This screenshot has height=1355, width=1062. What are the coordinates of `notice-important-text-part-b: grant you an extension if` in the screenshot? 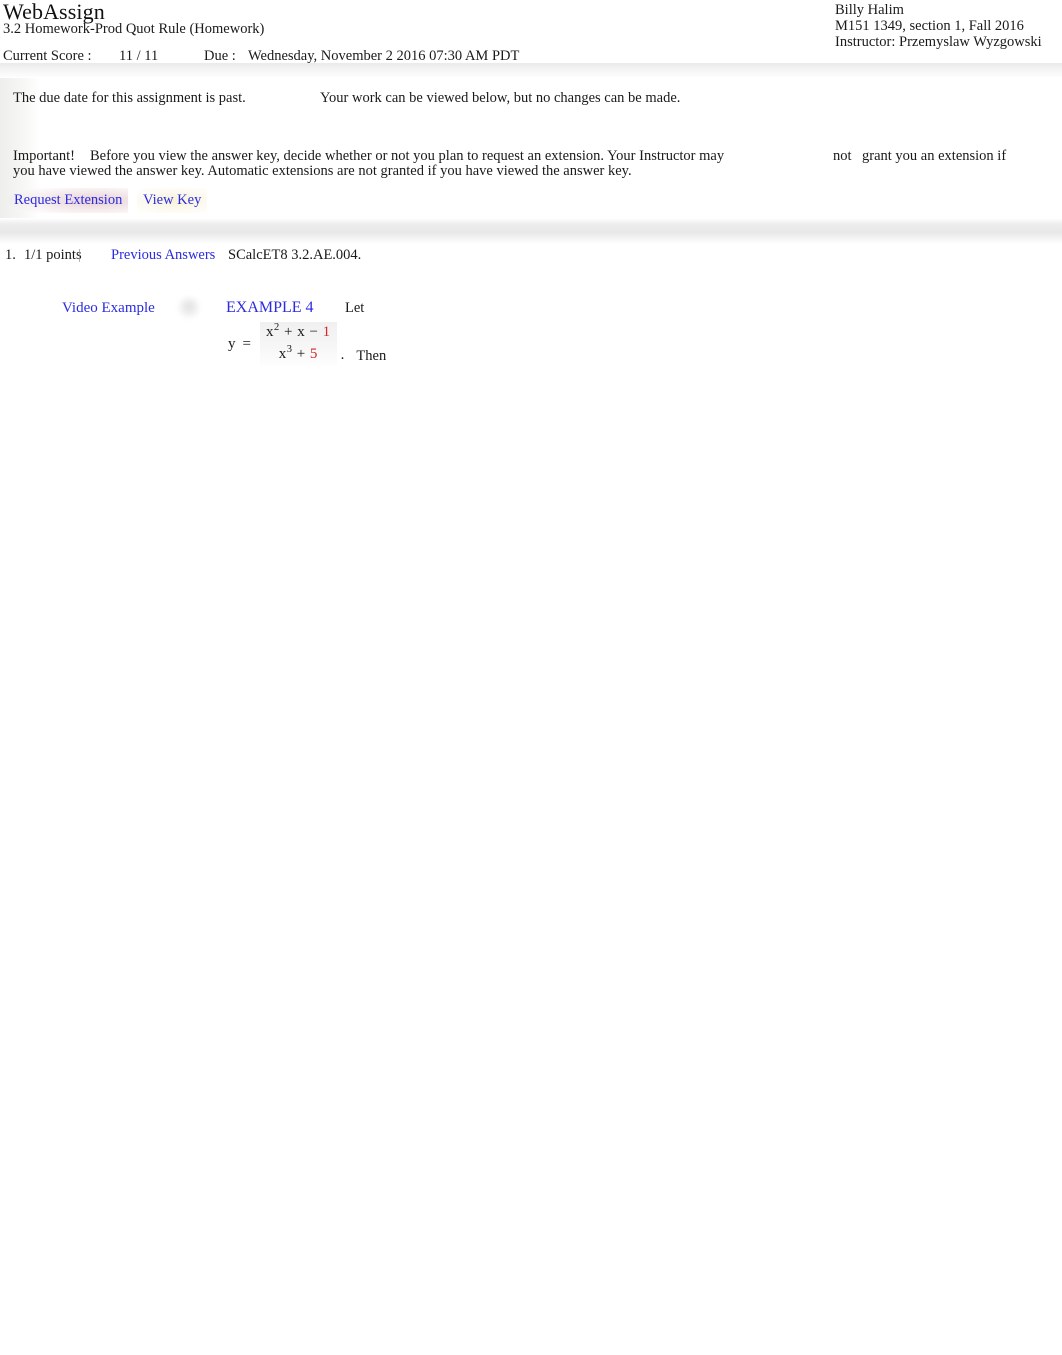 It's located at (934, 156).